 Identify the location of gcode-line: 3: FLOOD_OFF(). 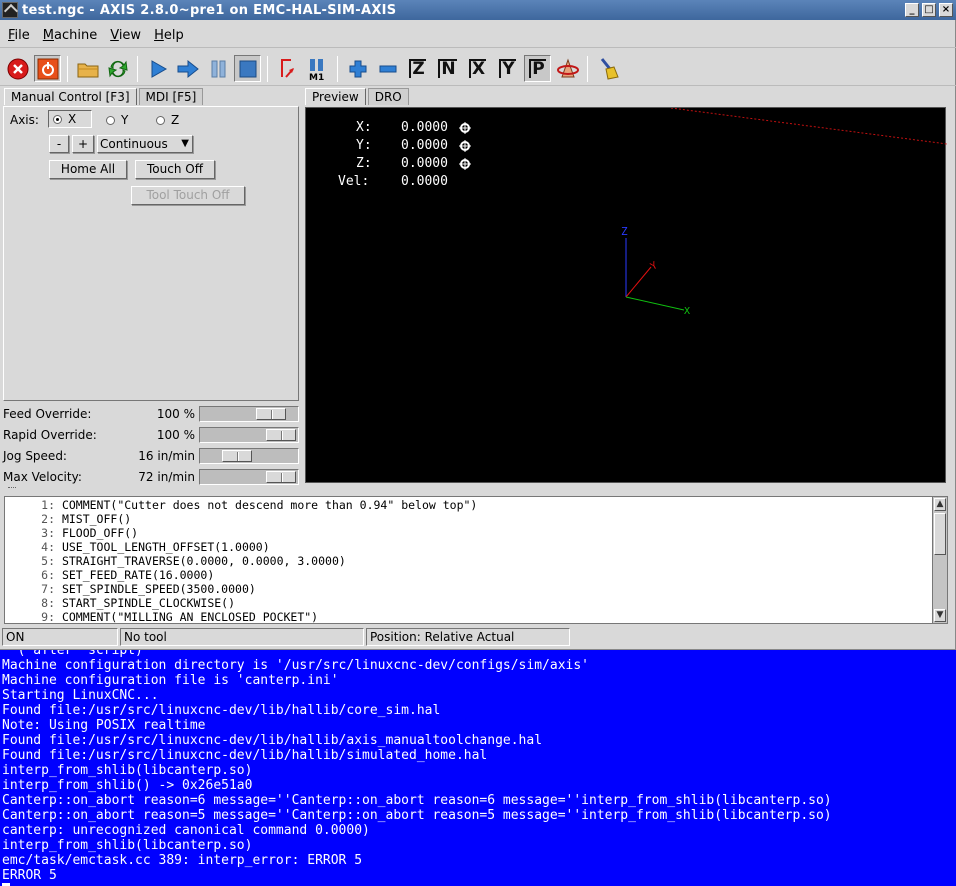
(71, 533).